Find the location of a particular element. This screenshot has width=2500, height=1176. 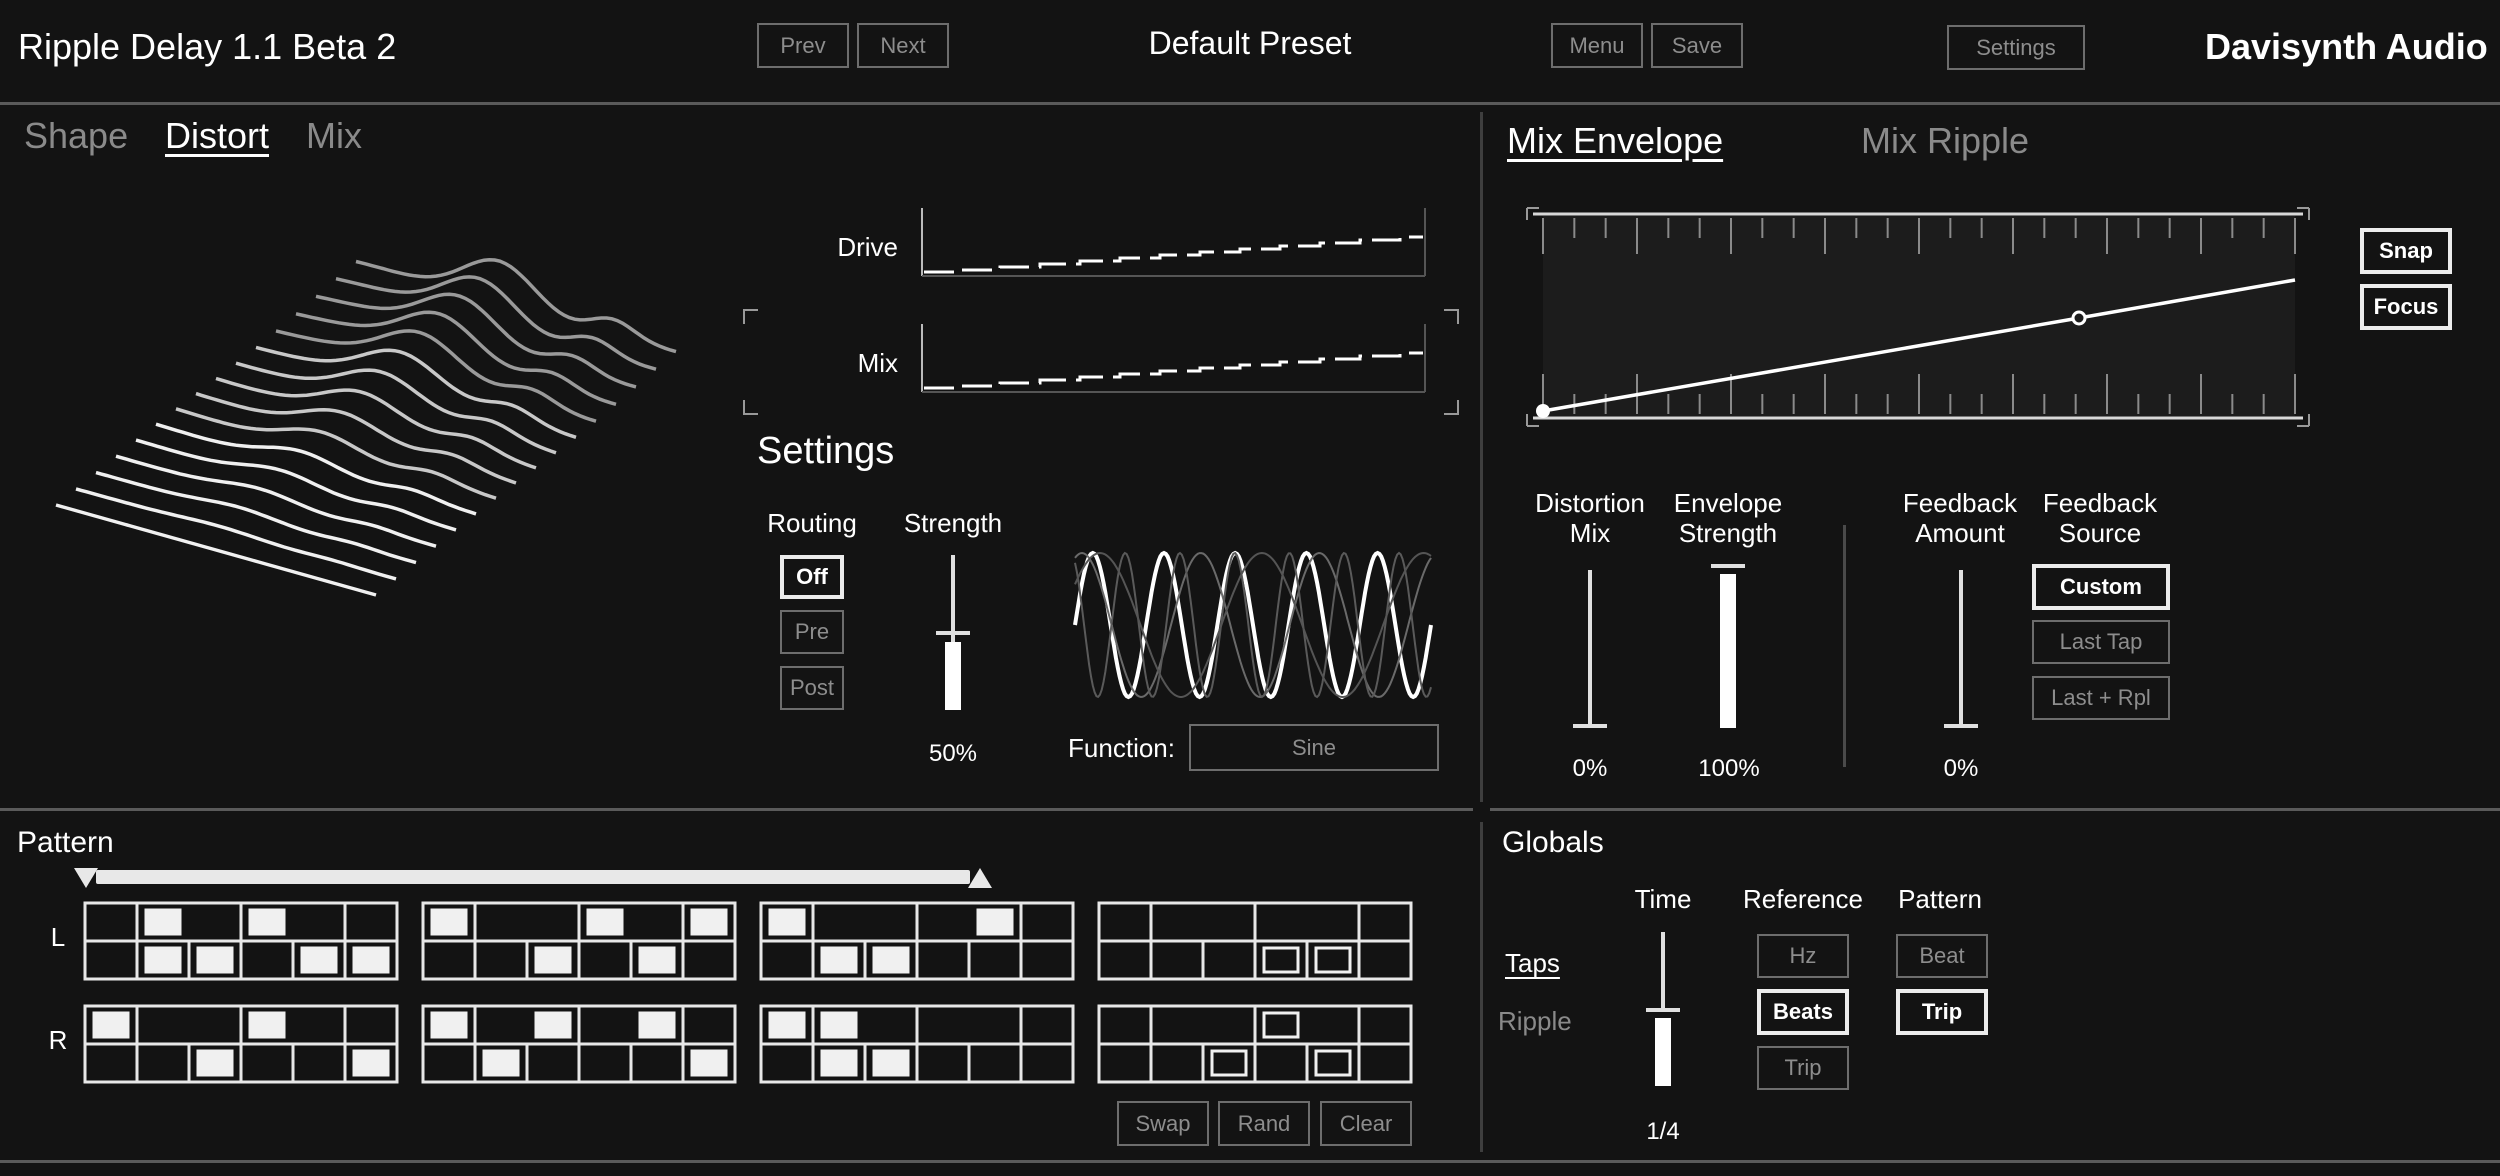

envelope-mid-point is located at coordinates (2079, 318).